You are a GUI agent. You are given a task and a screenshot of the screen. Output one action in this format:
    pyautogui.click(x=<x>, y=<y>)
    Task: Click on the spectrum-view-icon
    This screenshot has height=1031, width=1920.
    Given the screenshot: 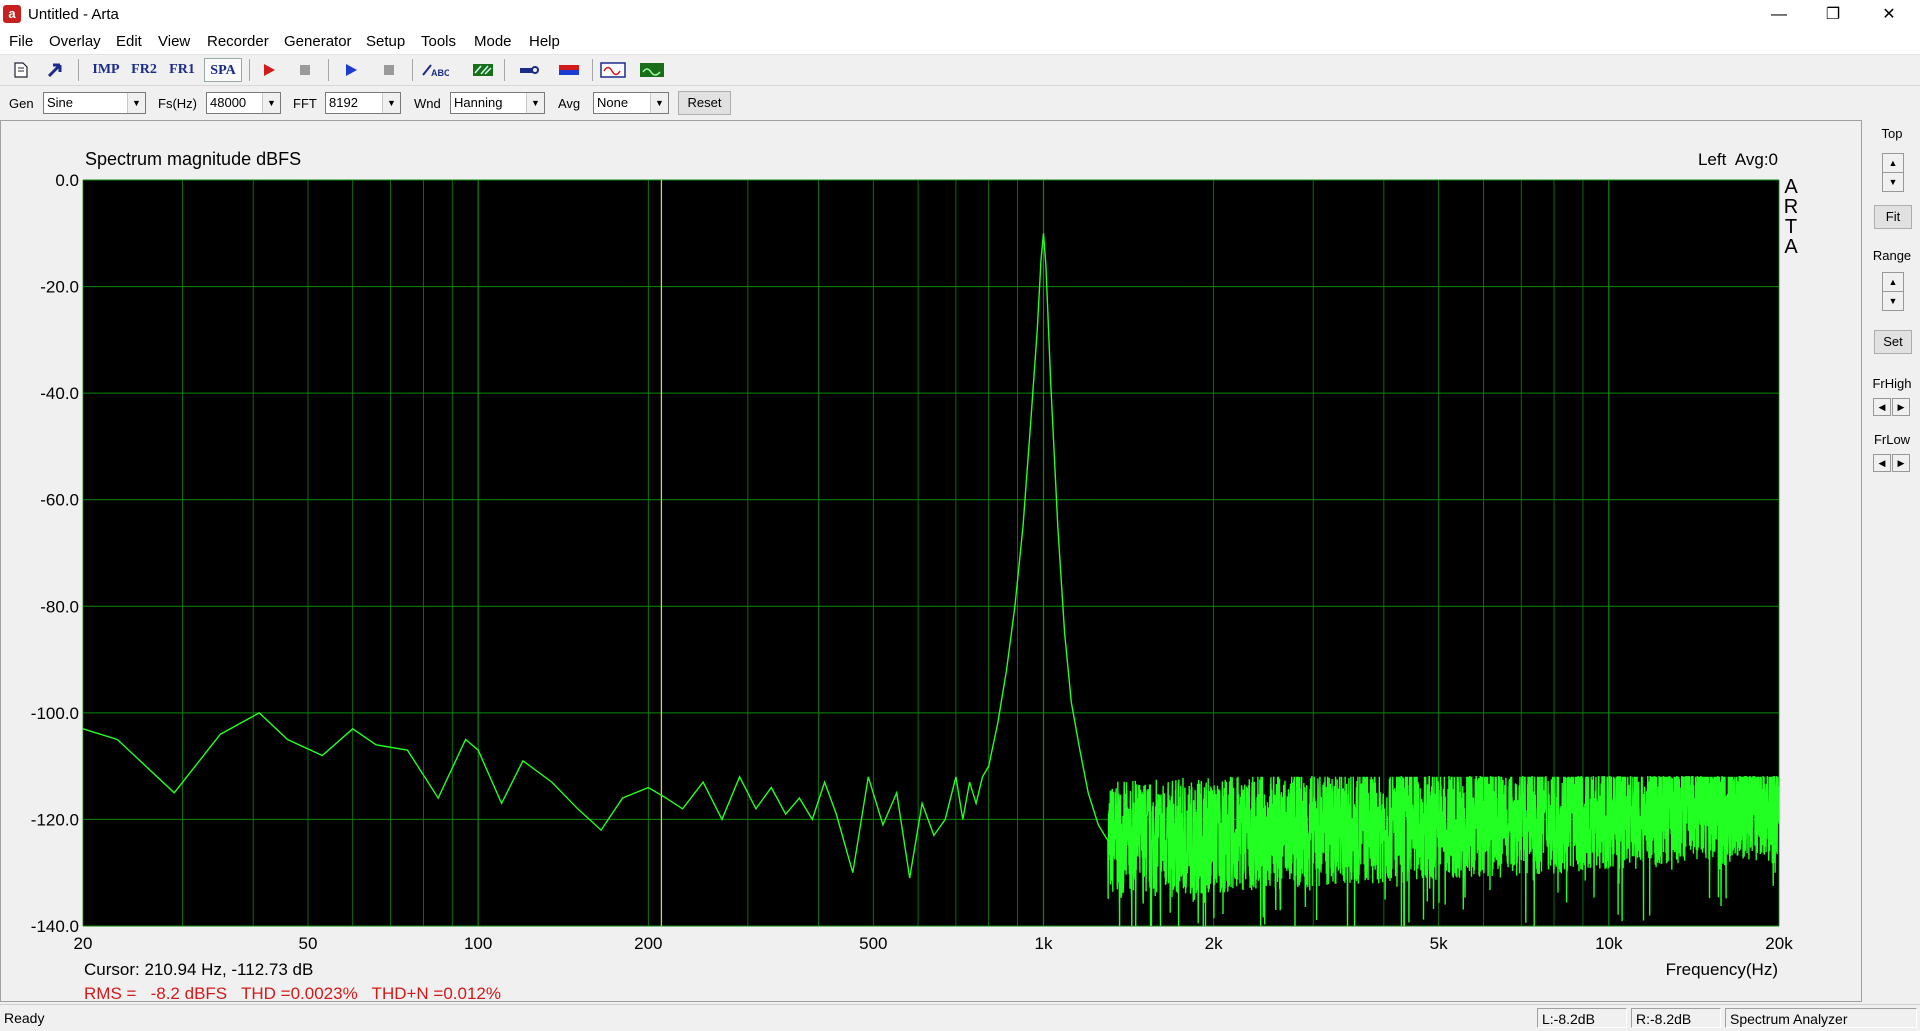 What is the action you would take?
    pyautogui.click(x=652, y=70)
    